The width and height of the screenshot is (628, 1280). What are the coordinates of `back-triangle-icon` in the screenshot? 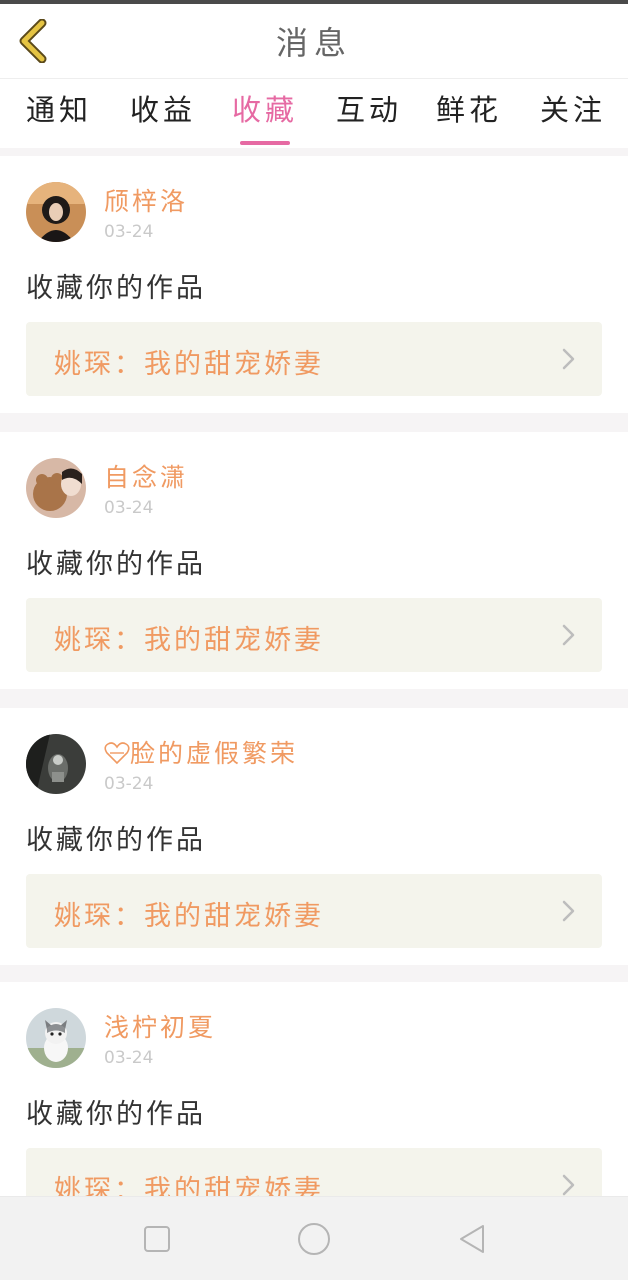 It's located at (472, 1239).